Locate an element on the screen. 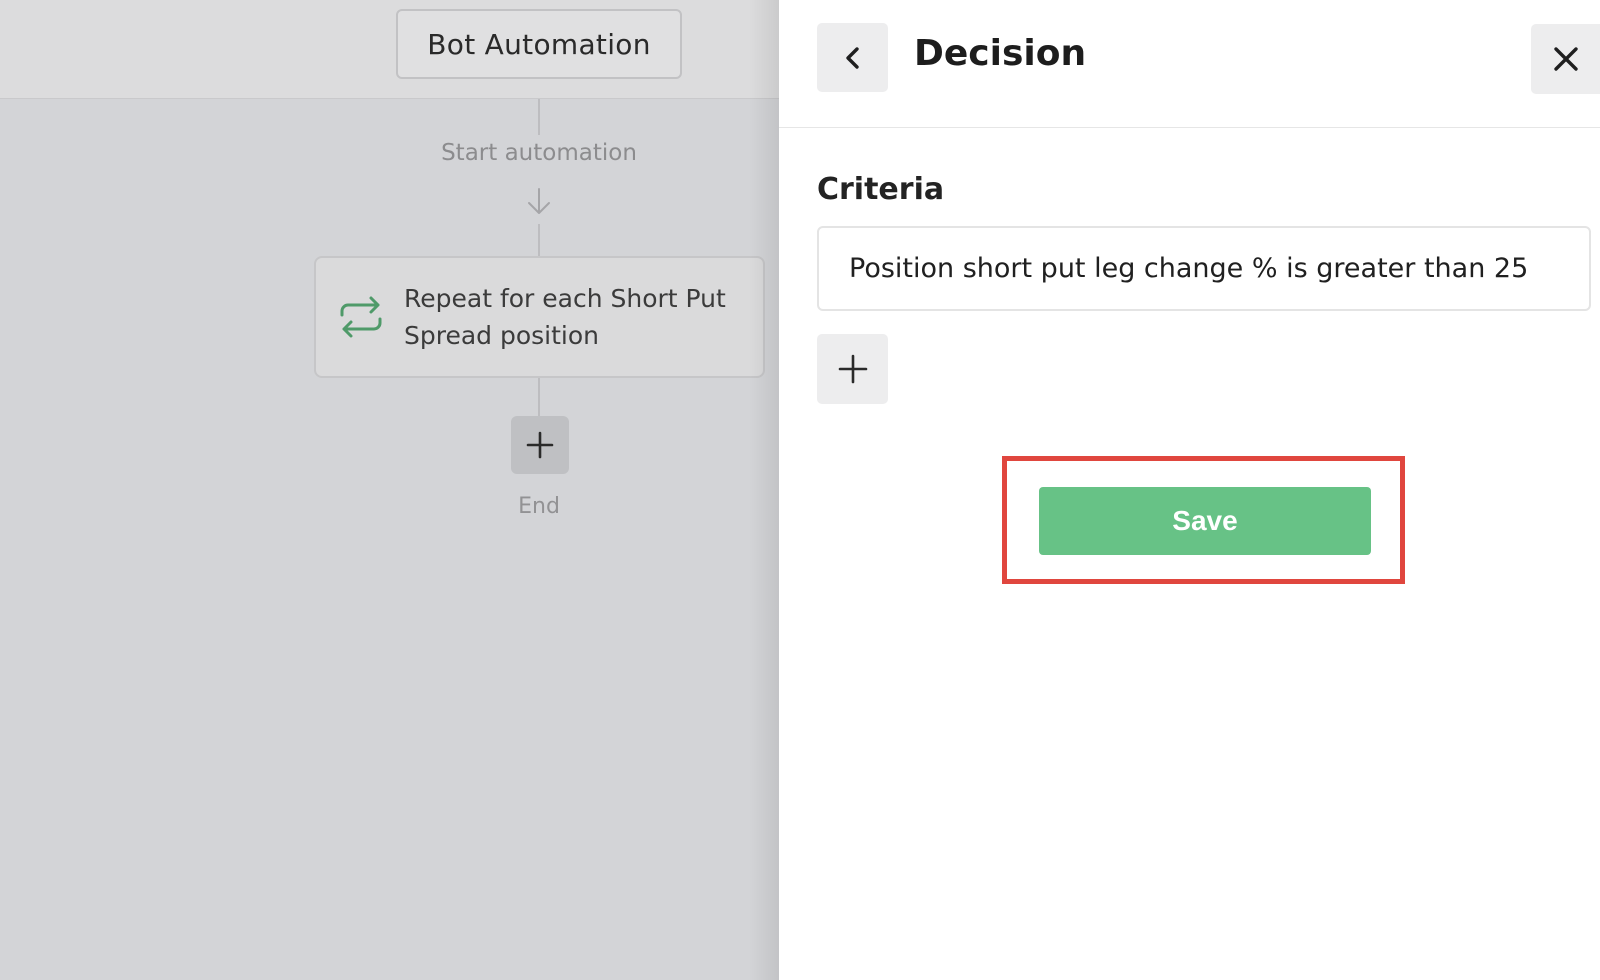  loop-icon is located at coordinates (361, 317).